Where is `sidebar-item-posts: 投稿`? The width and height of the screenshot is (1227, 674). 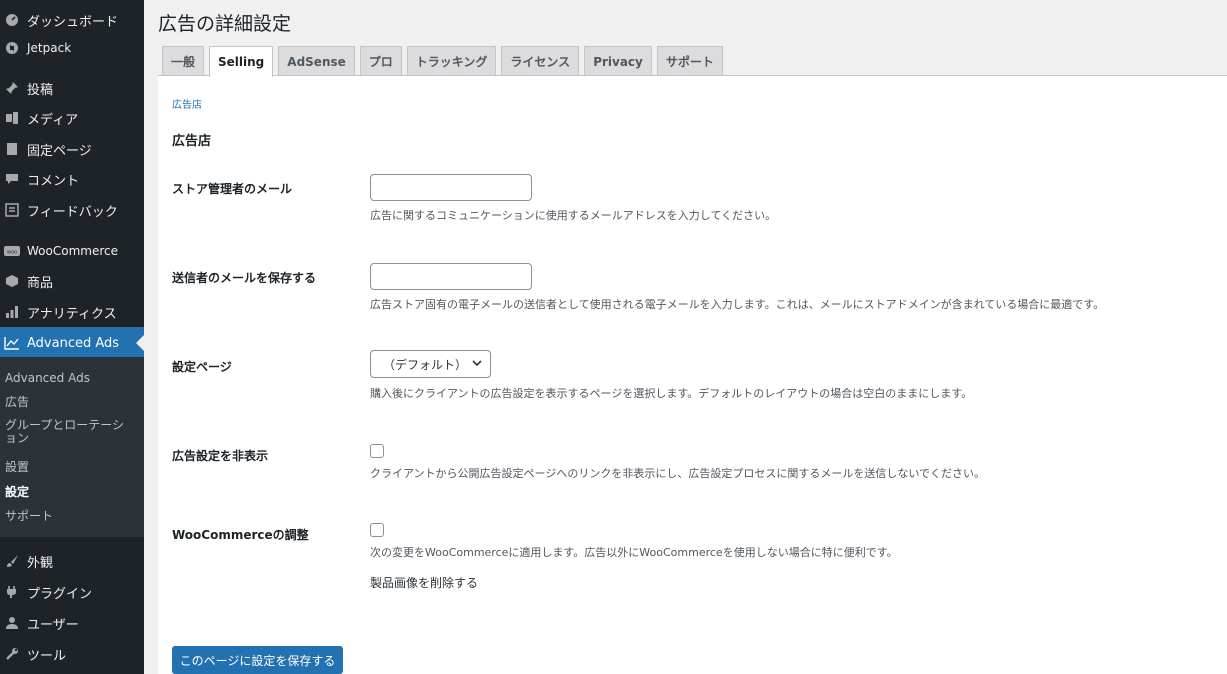
sidebar-item-posts: 投稿 is located at coordinates (72, 88).